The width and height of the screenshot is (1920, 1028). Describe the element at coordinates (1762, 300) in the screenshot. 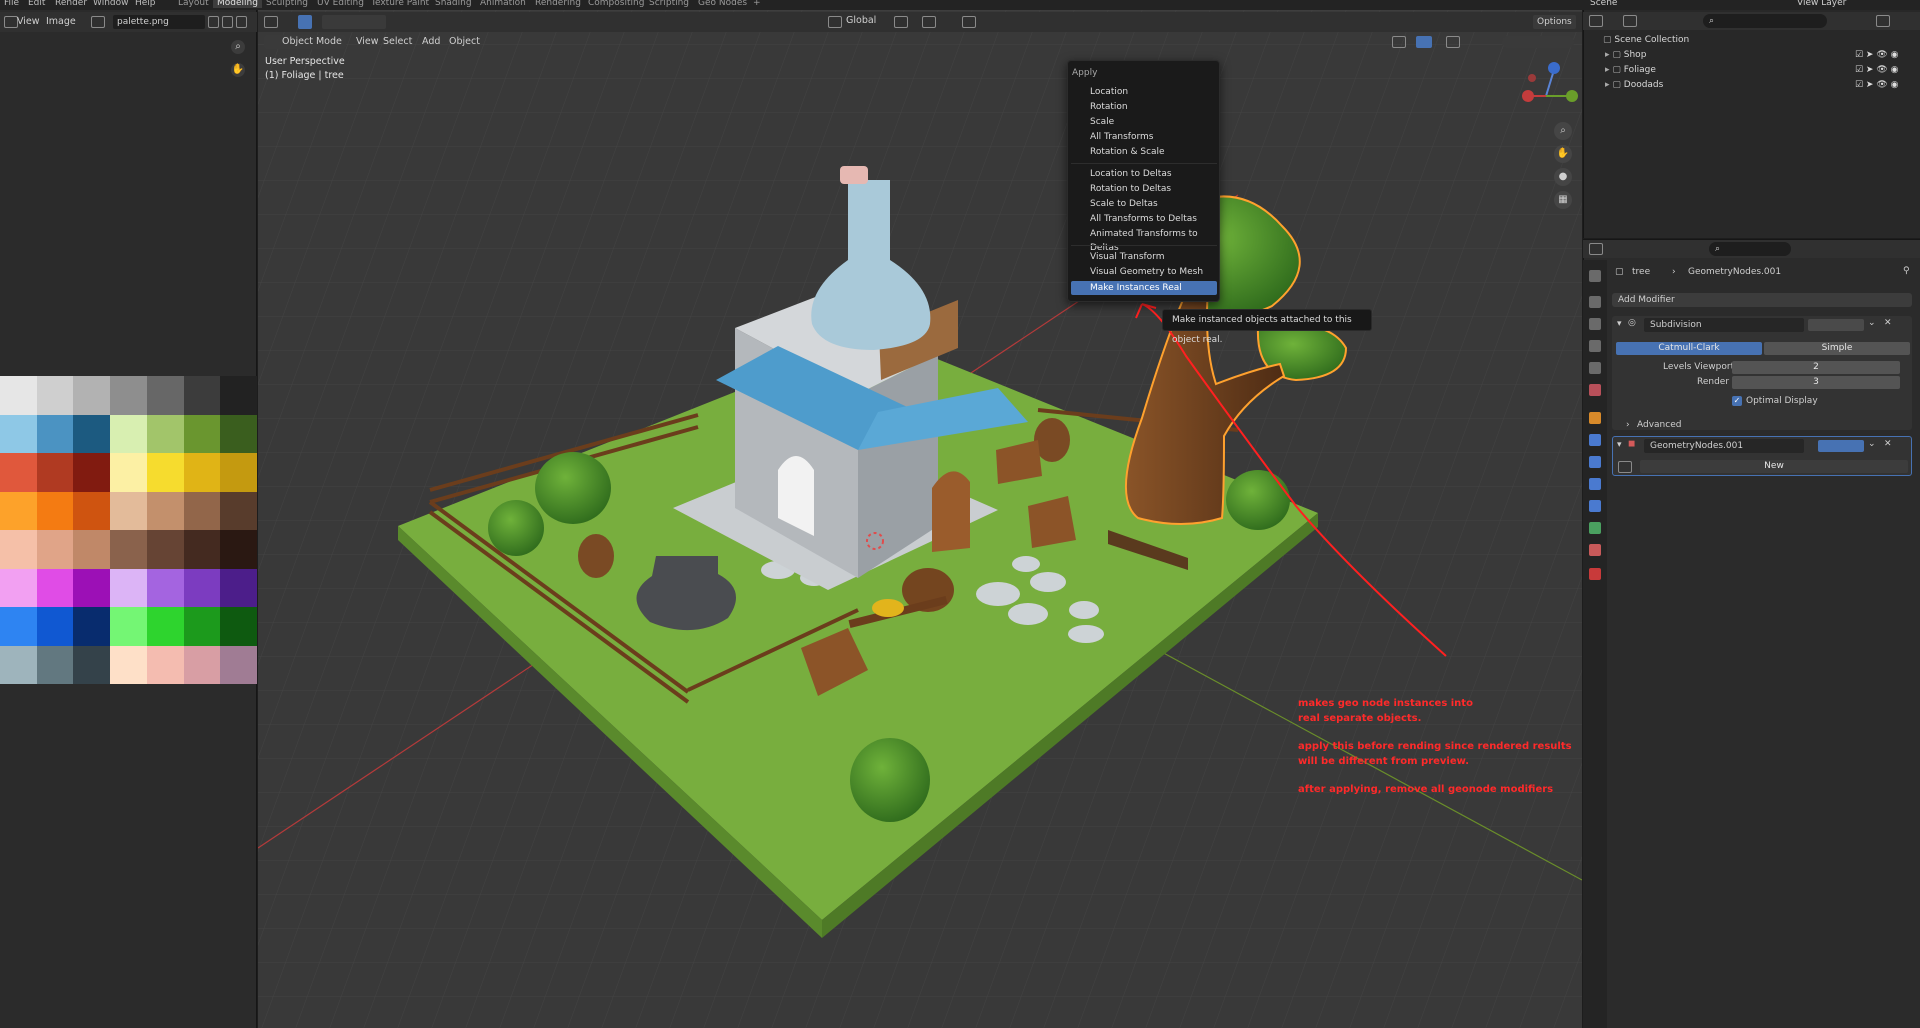

I see `add-modifier-dropdown: Add Modifier` at that location.